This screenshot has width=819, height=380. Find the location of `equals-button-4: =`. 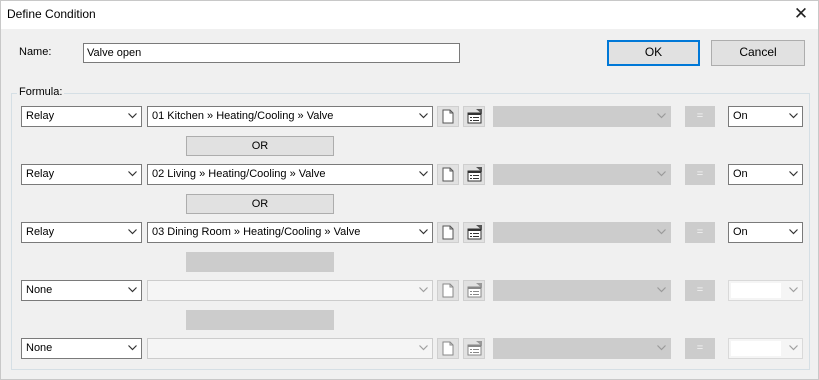

equals-button-4: = is located at coordinates (700, 290).